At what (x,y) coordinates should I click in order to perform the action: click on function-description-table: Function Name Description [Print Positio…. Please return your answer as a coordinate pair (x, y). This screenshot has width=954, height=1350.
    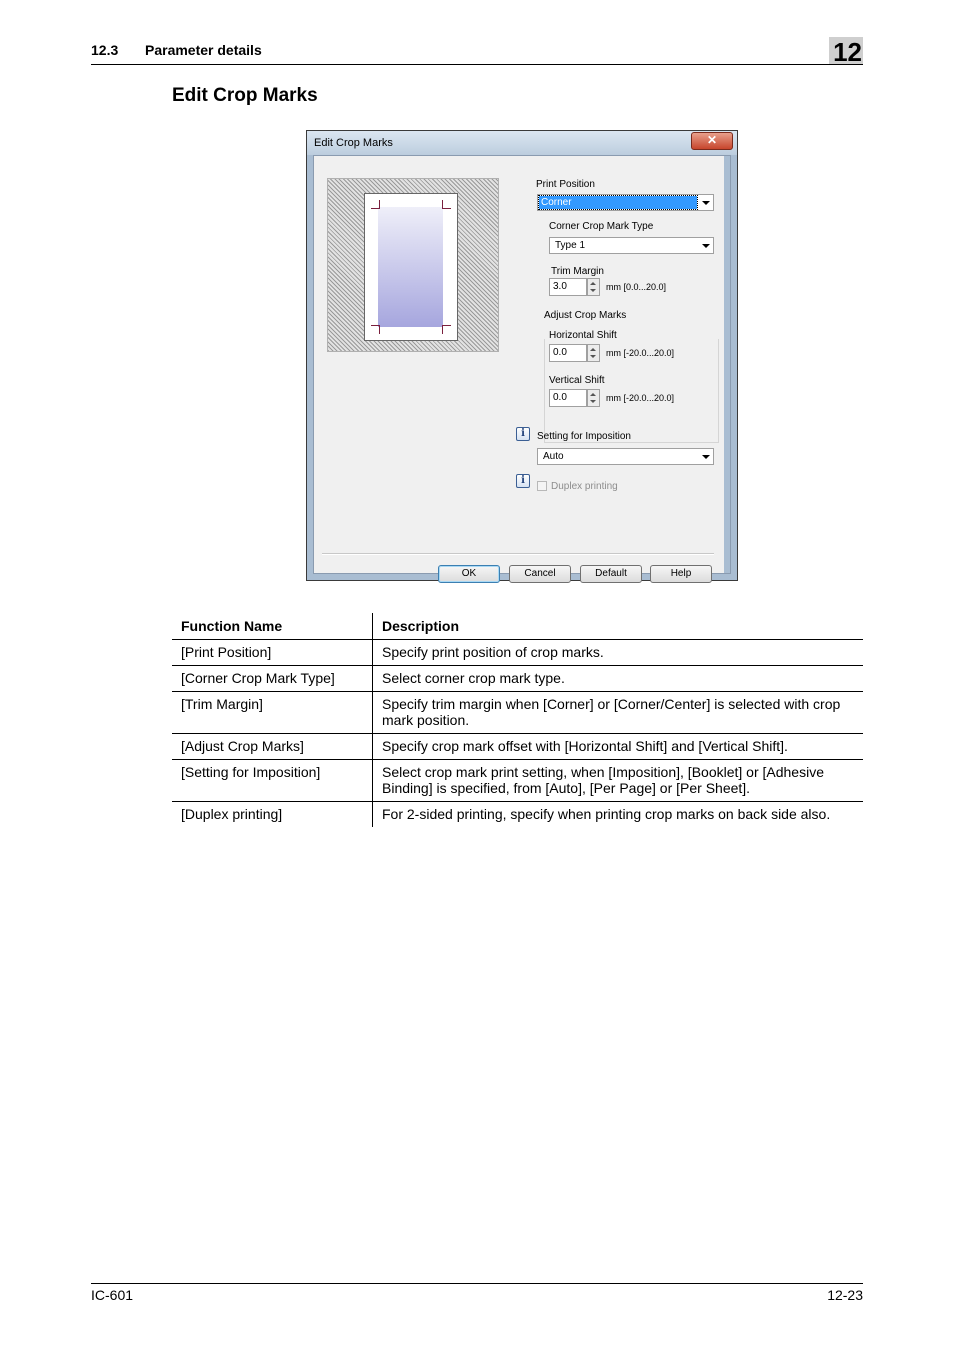
    Looking at the image, I should click on (517, 720).